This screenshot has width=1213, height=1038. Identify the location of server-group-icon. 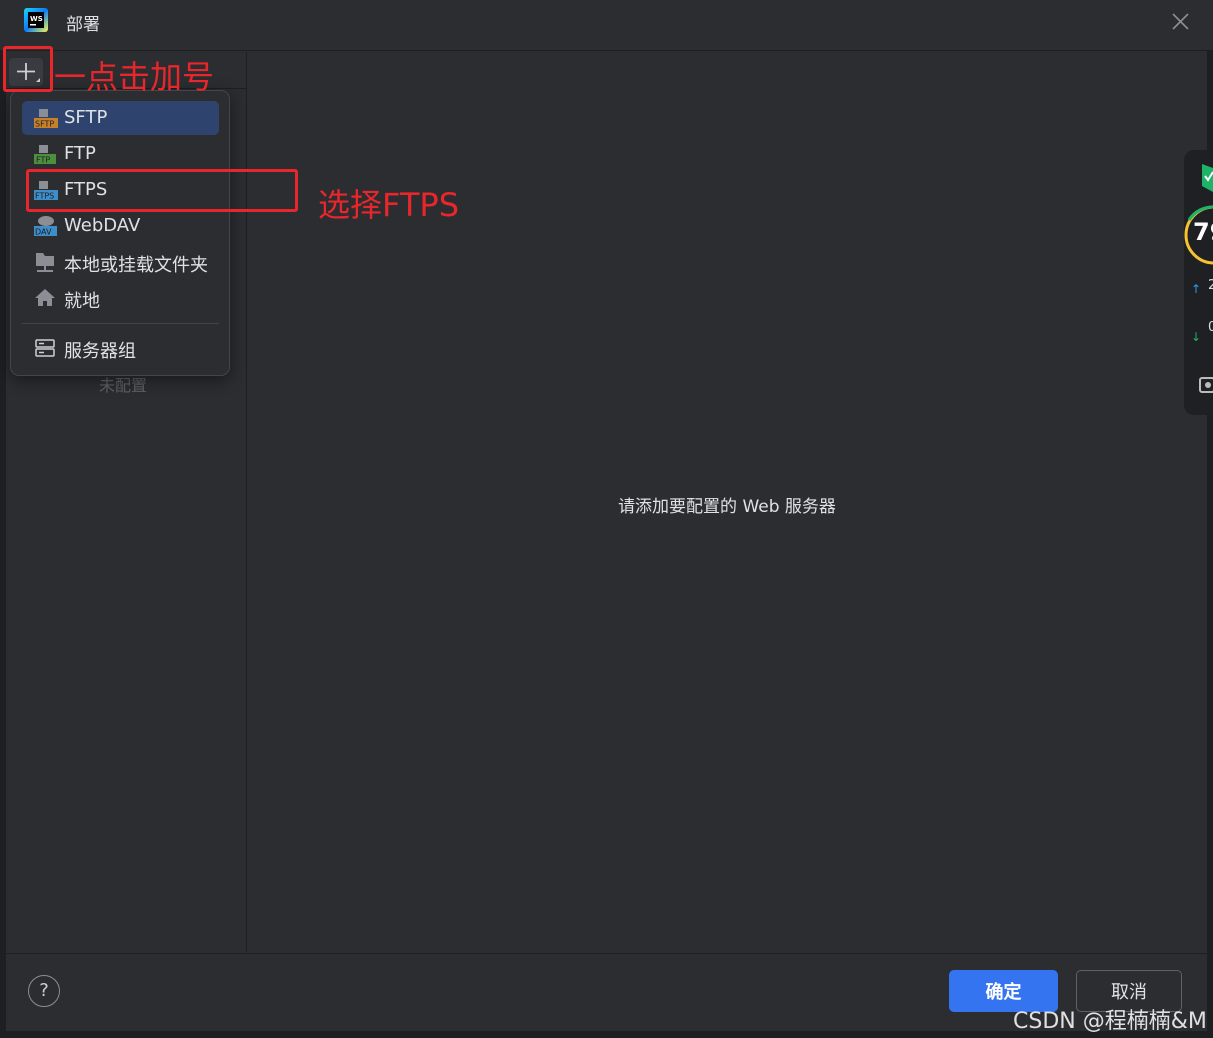
(45, 348).